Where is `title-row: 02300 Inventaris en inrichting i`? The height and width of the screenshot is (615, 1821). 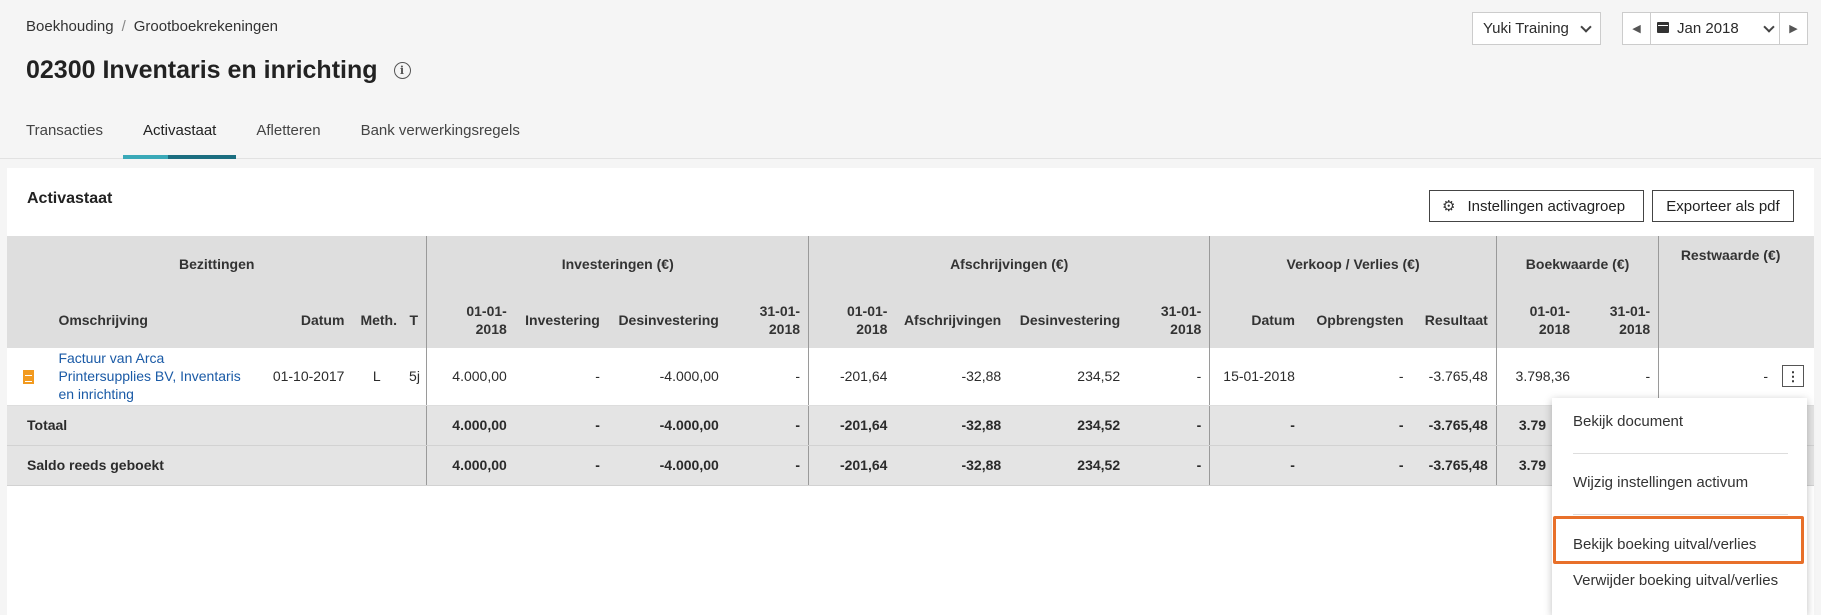
title-row: 02300 Inventaris en inrichting i is located at coordinates (218, 70).